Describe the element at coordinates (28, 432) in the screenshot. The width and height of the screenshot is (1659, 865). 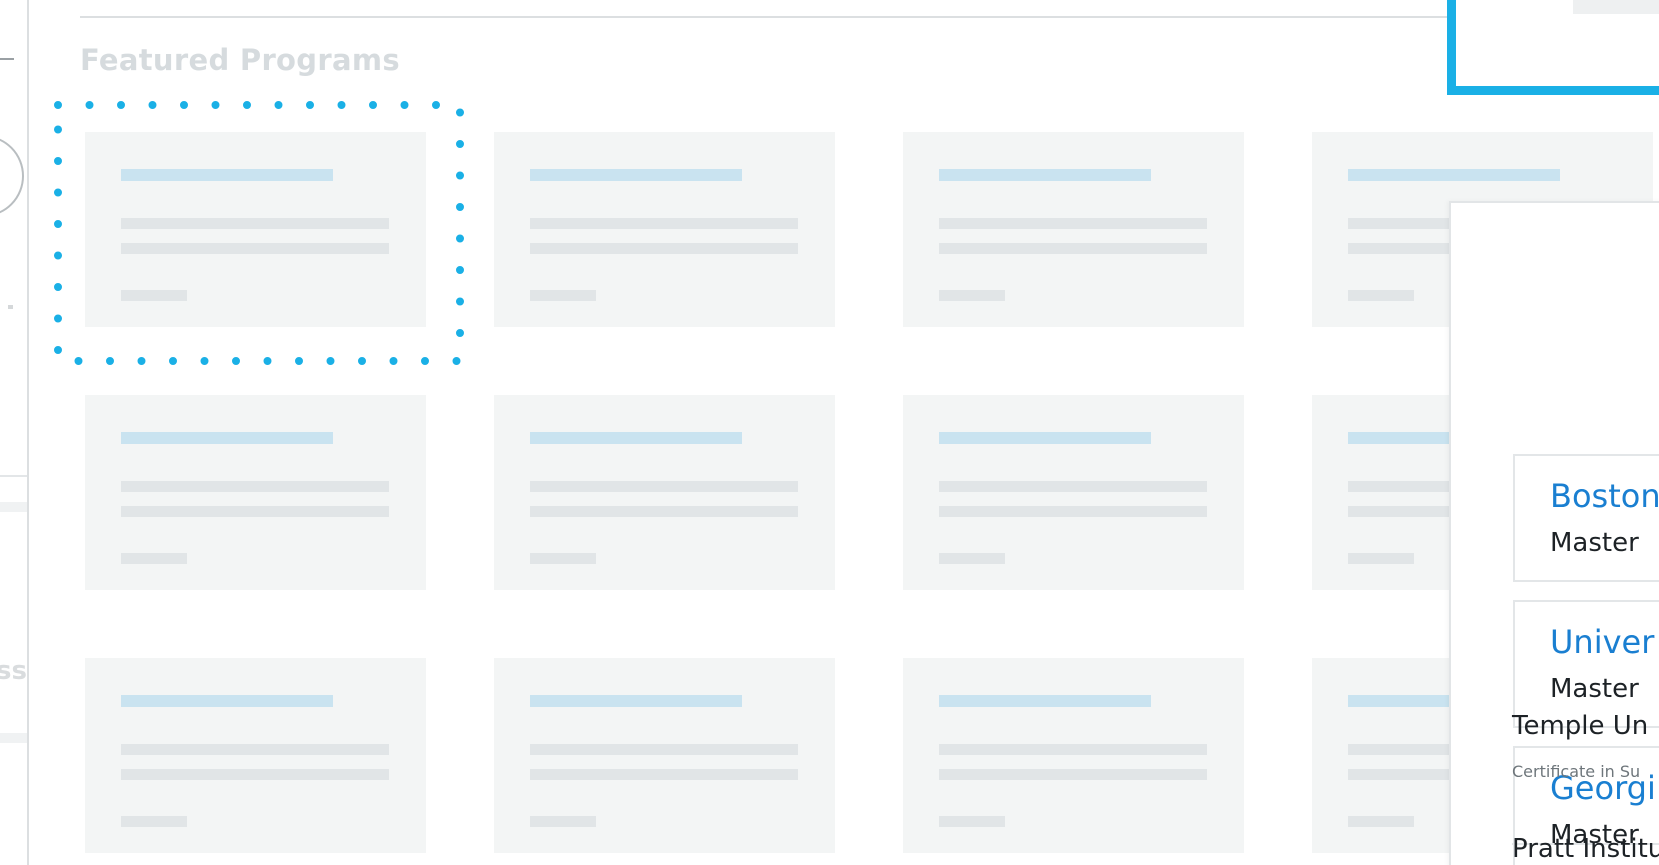
I see `sidebar-divider` at that location.